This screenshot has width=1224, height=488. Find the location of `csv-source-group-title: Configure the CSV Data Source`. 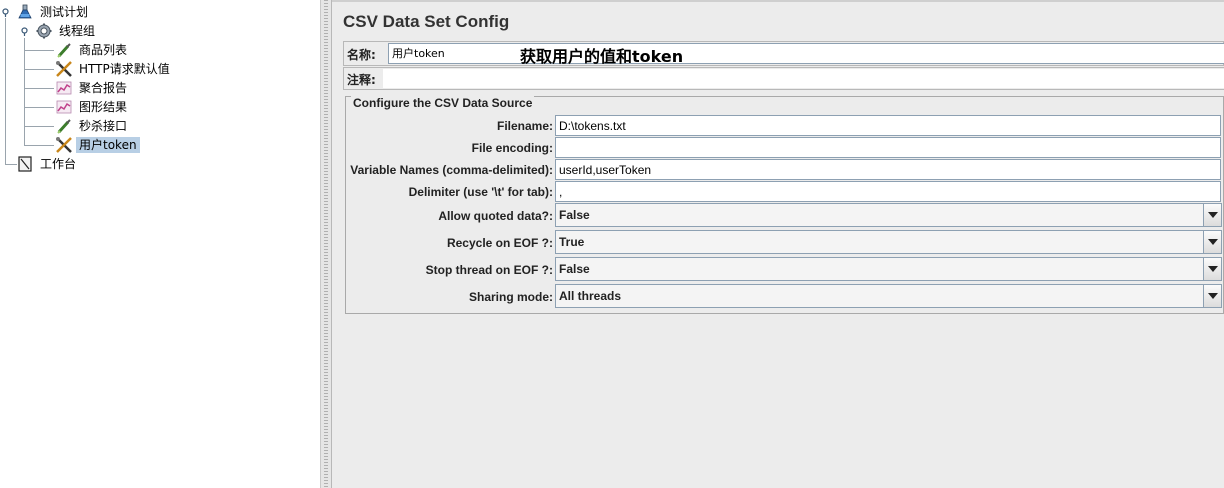

csv-source-group-title: Configure the CSV Data Source is located at coordinates (443, 103).